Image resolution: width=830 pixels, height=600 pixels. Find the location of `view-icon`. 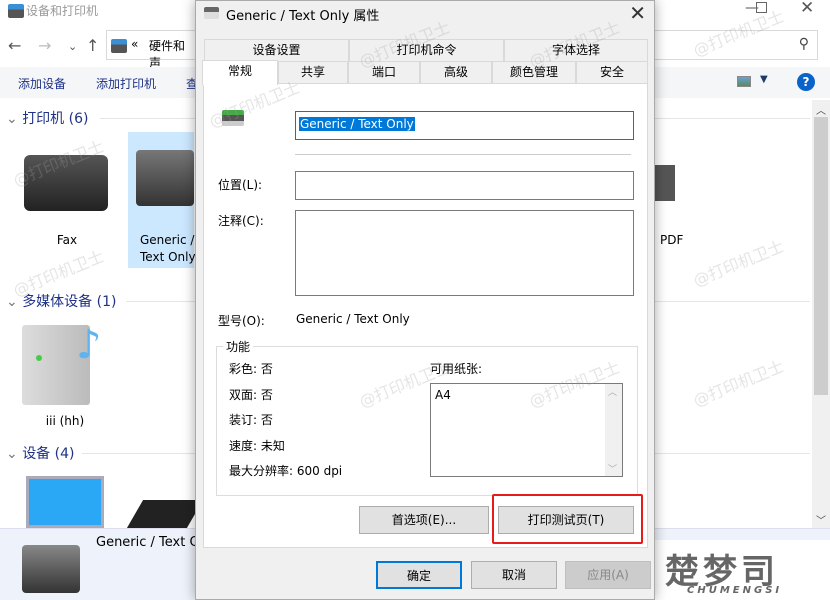

view-icon is located at coordinates (744, 81).